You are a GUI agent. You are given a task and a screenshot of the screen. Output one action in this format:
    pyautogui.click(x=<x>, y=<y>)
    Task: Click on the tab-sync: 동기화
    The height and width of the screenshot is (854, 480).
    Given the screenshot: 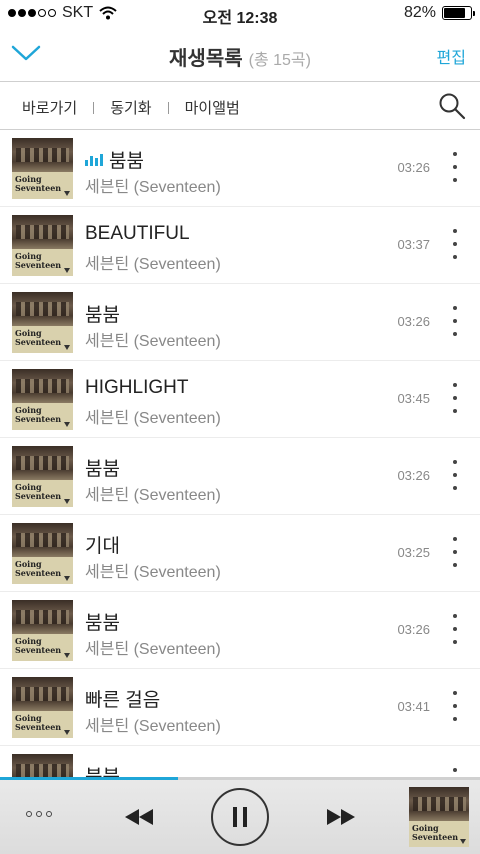 What is the action you would take?
    pyautogui.click(x=130, y=107)
    